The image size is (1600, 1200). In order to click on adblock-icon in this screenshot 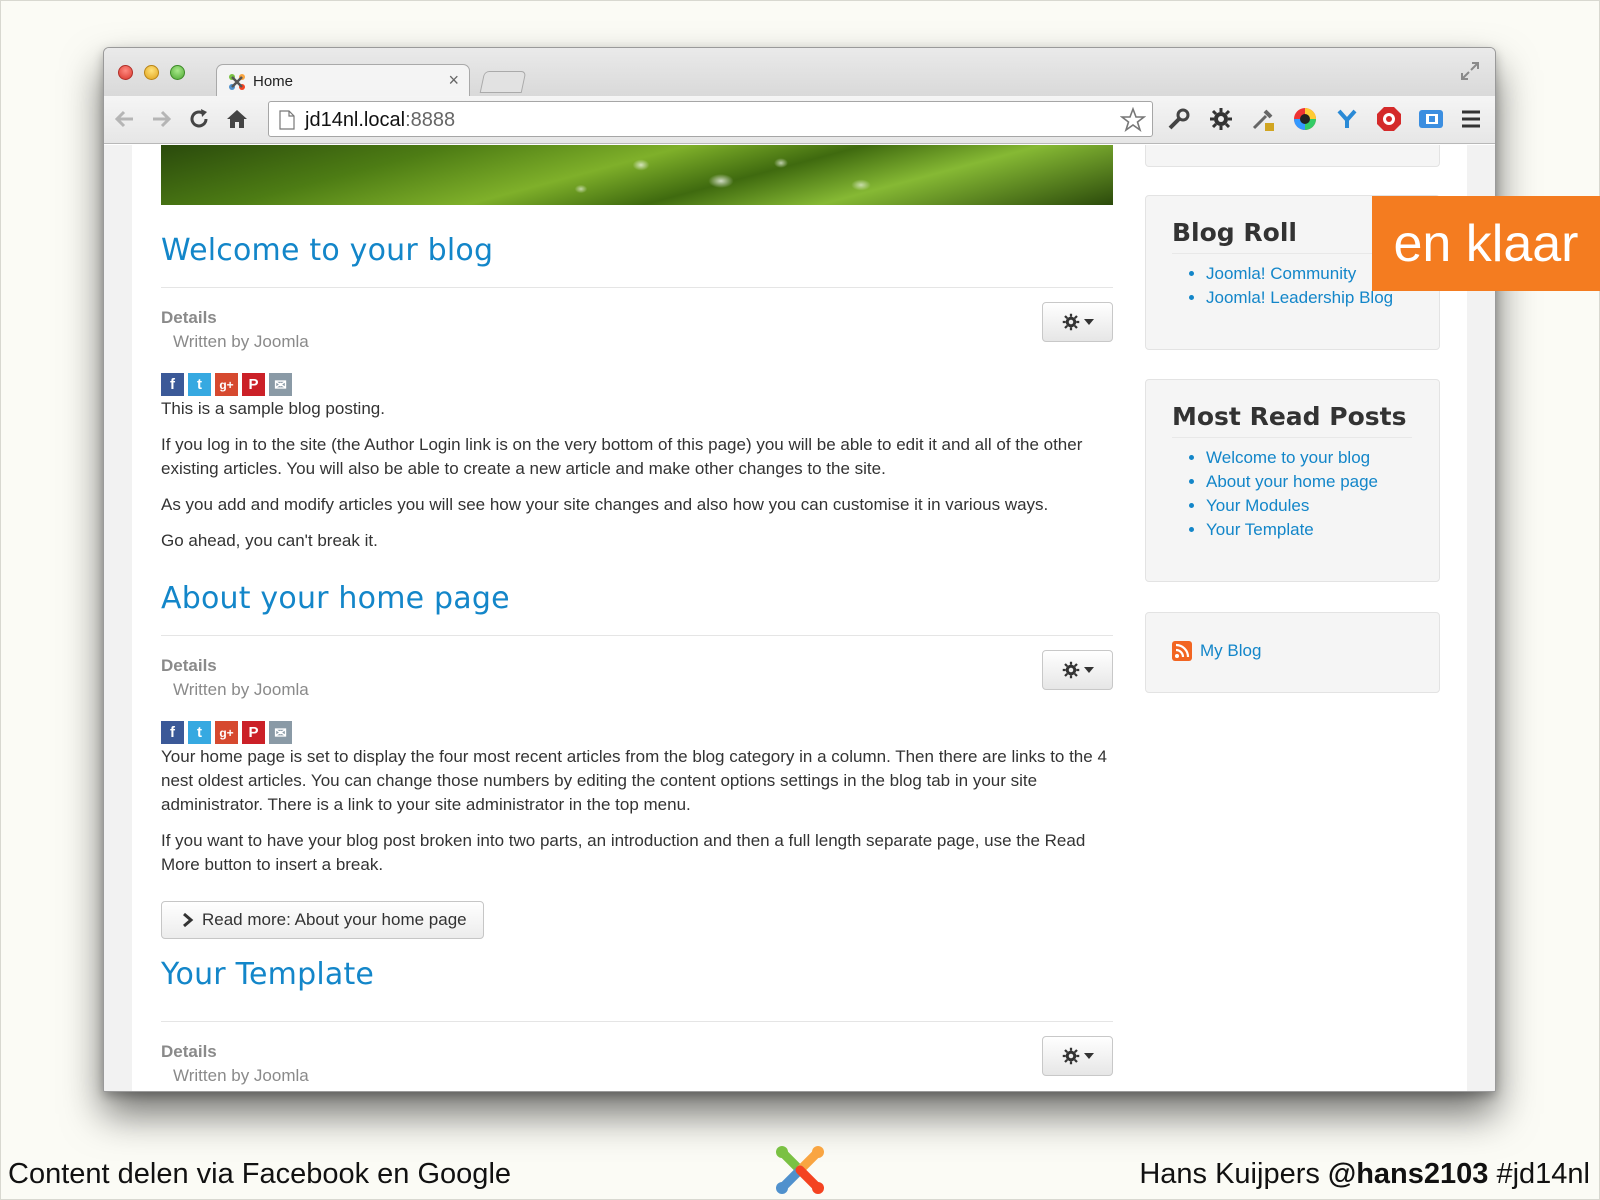, I will do `click(1389, 119)`.